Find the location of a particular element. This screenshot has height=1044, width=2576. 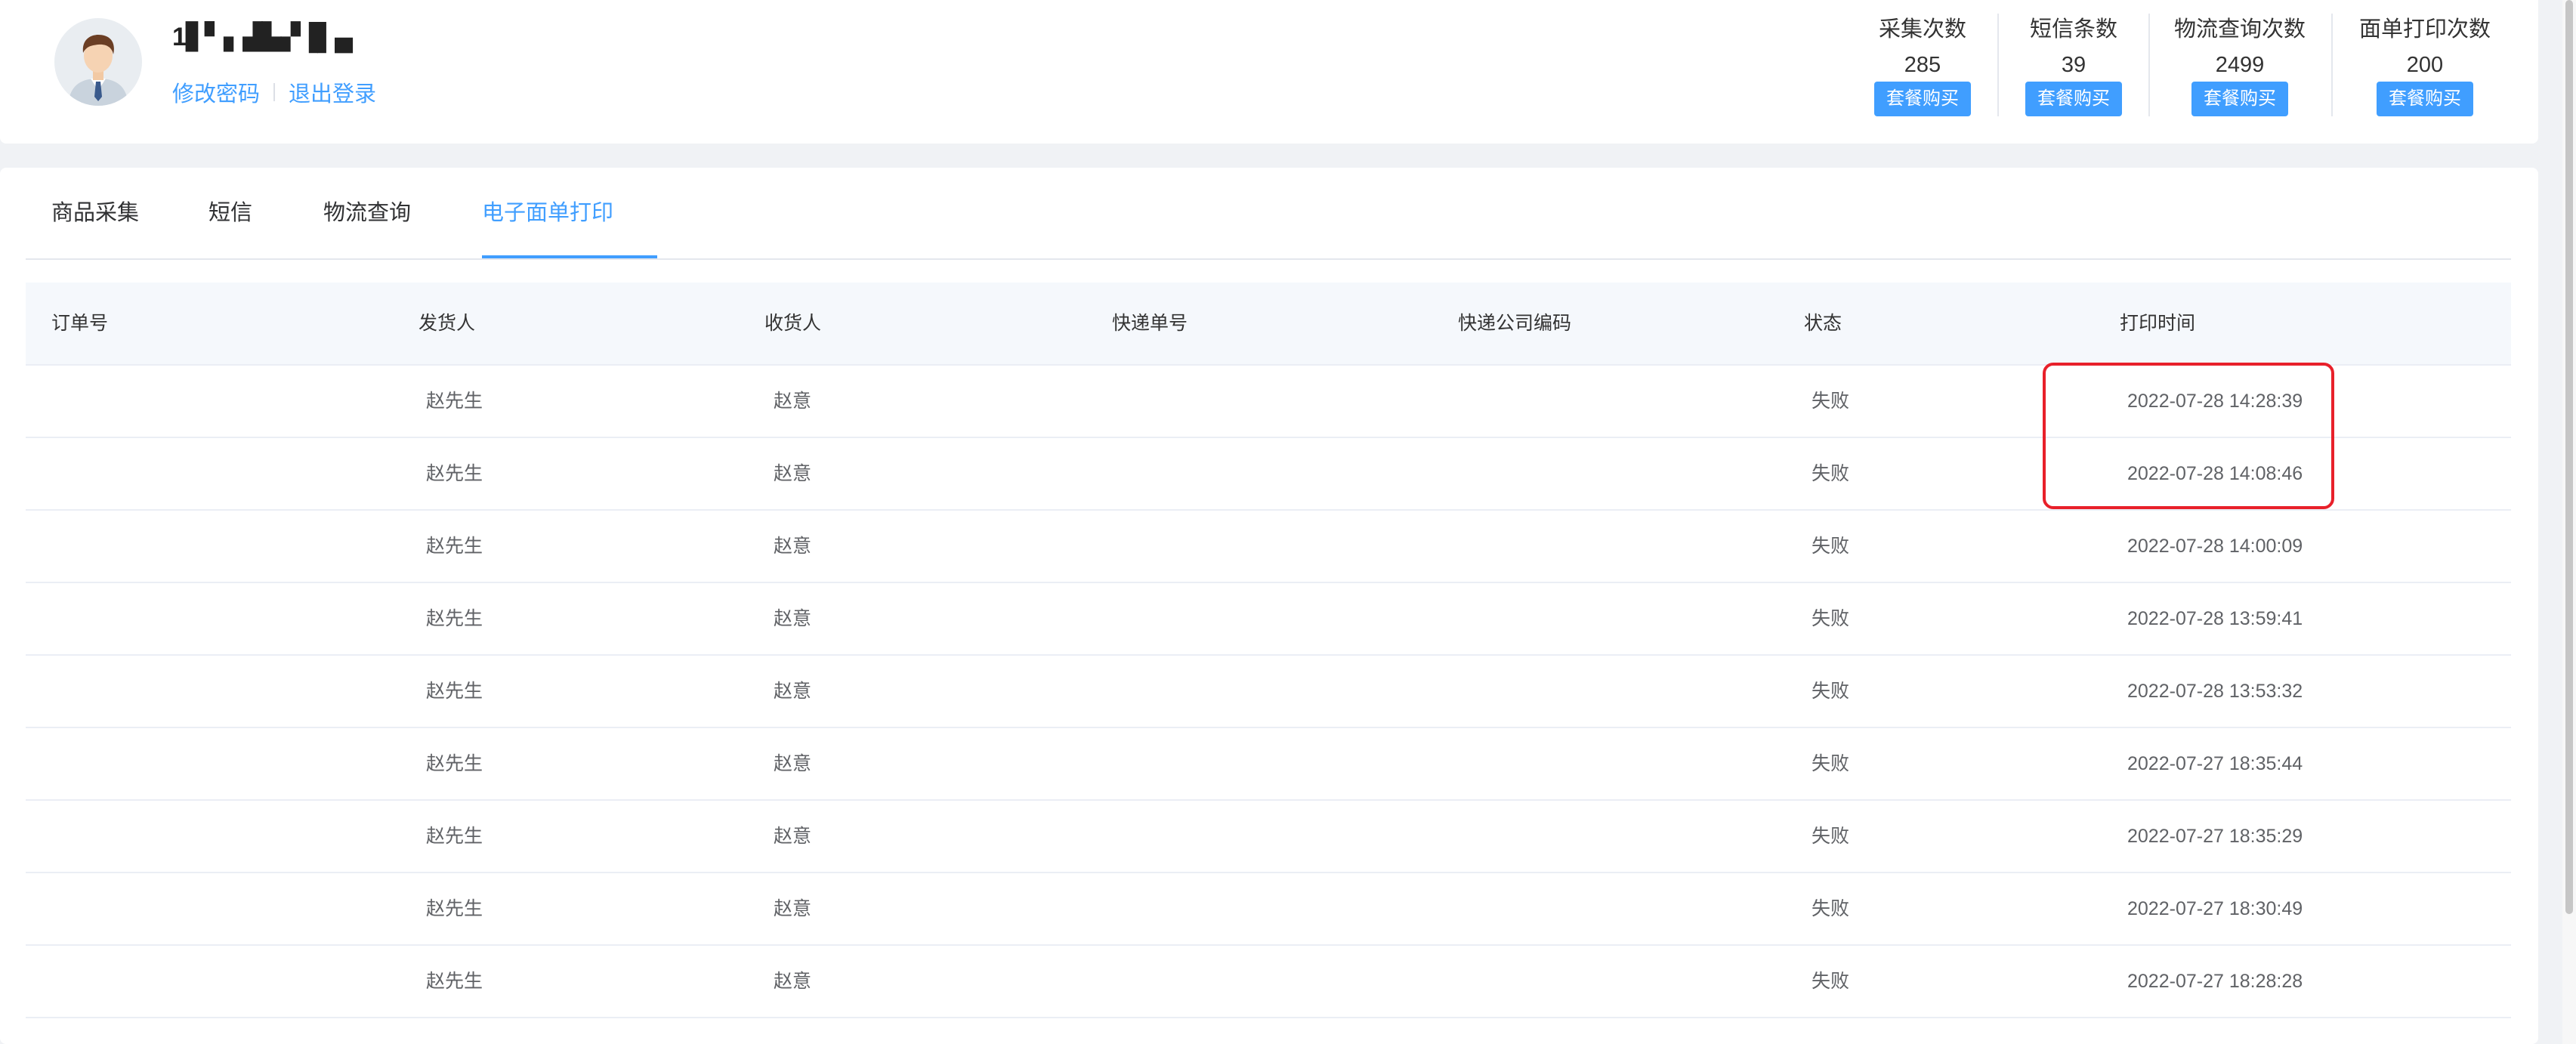

stat-collect: 采集次数 285 套餐购买 is located at coordinates (1922, 68).